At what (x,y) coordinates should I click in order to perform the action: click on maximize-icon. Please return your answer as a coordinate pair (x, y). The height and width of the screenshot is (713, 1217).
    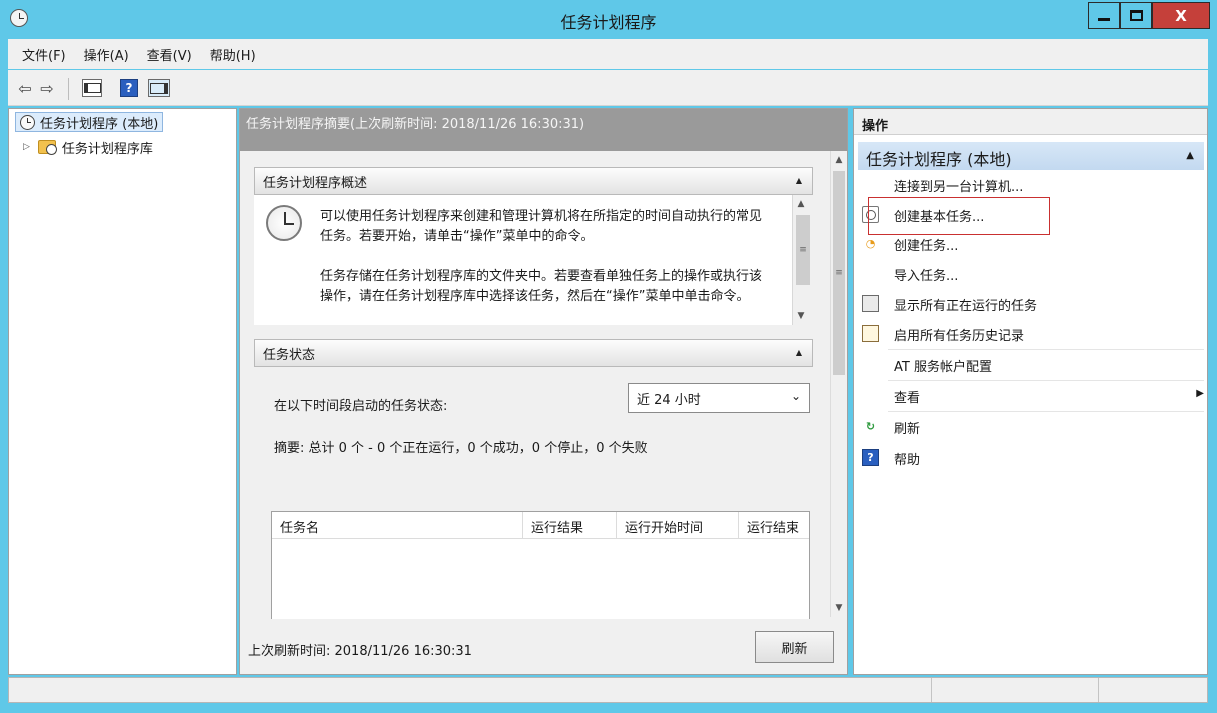
    Looking at the image, I should click on (1136, 15).